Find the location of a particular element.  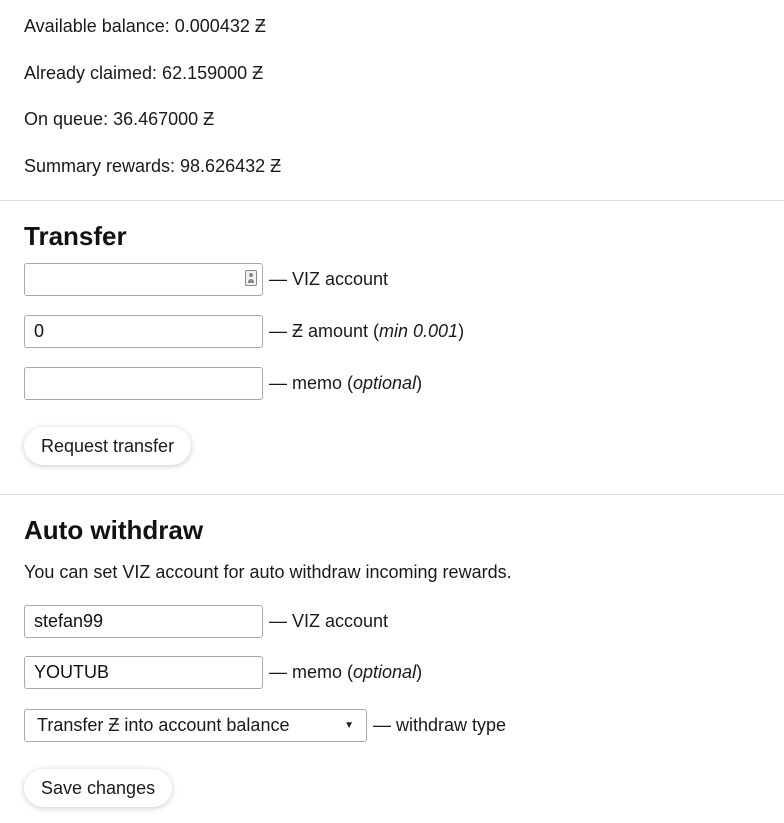

withdraw-account-label: — VIZ account is located at coordinates (329, 621).